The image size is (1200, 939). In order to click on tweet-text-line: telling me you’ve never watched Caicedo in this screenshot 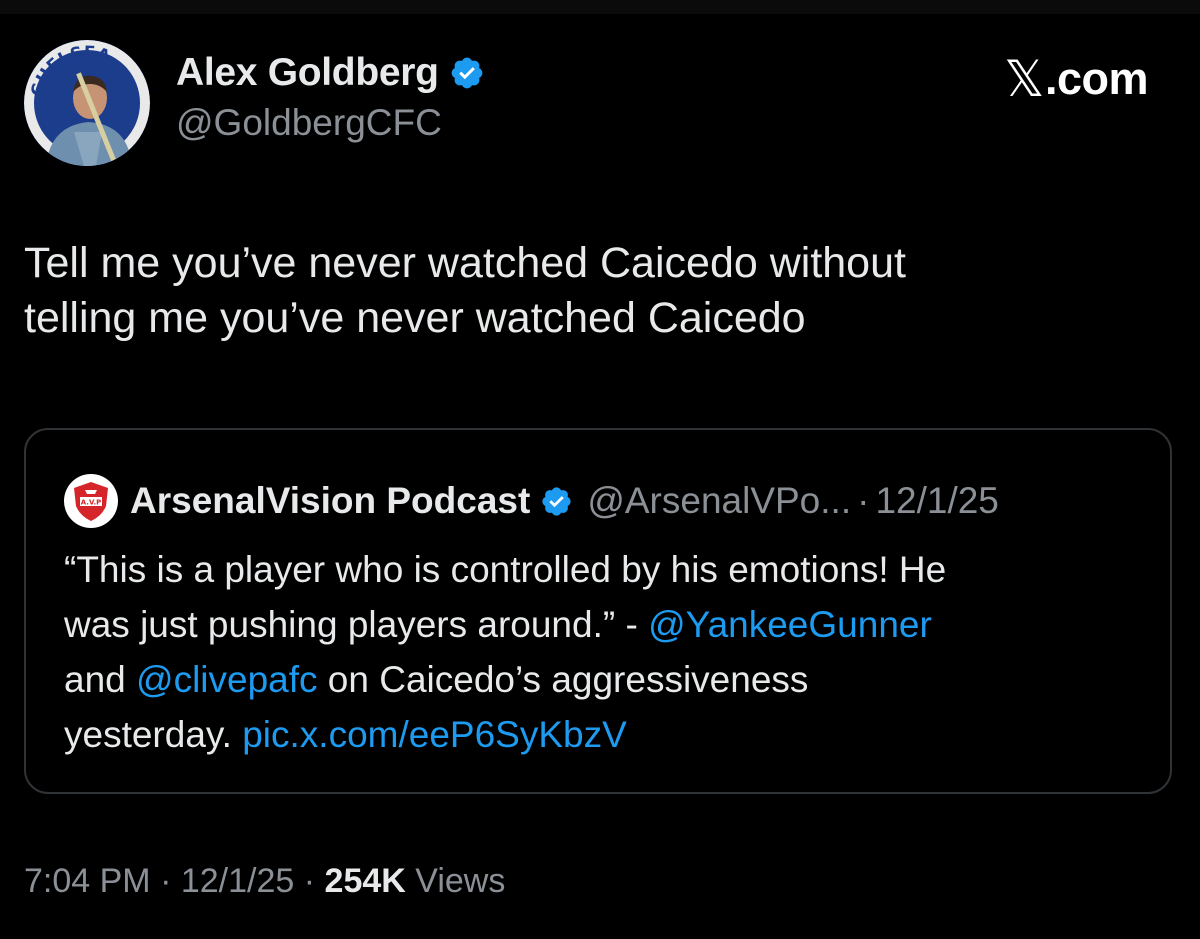, I will do `click(415, 318)`.